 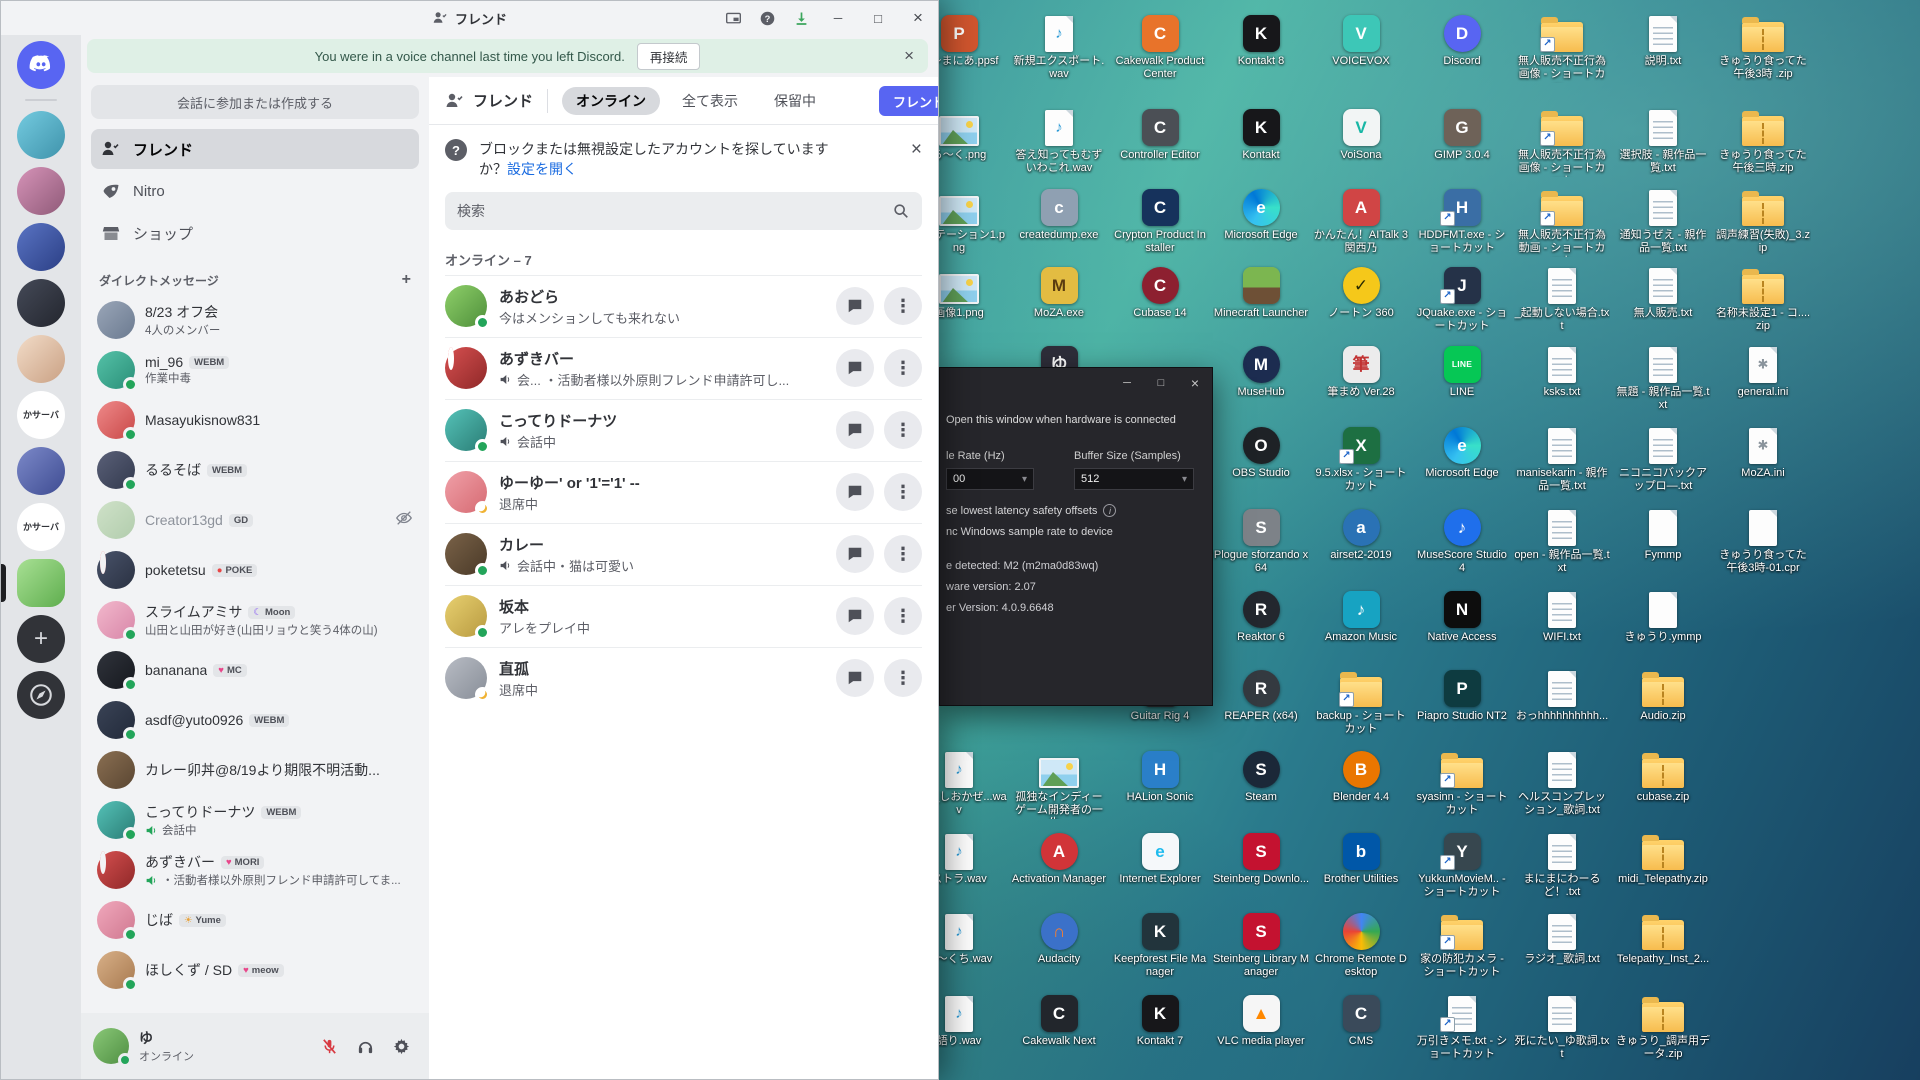 What do you see at coordinates (1261, 452) in the screenshot?
I see `desktop-icon: O OBS Studio` at bounding box center [1261, 452].